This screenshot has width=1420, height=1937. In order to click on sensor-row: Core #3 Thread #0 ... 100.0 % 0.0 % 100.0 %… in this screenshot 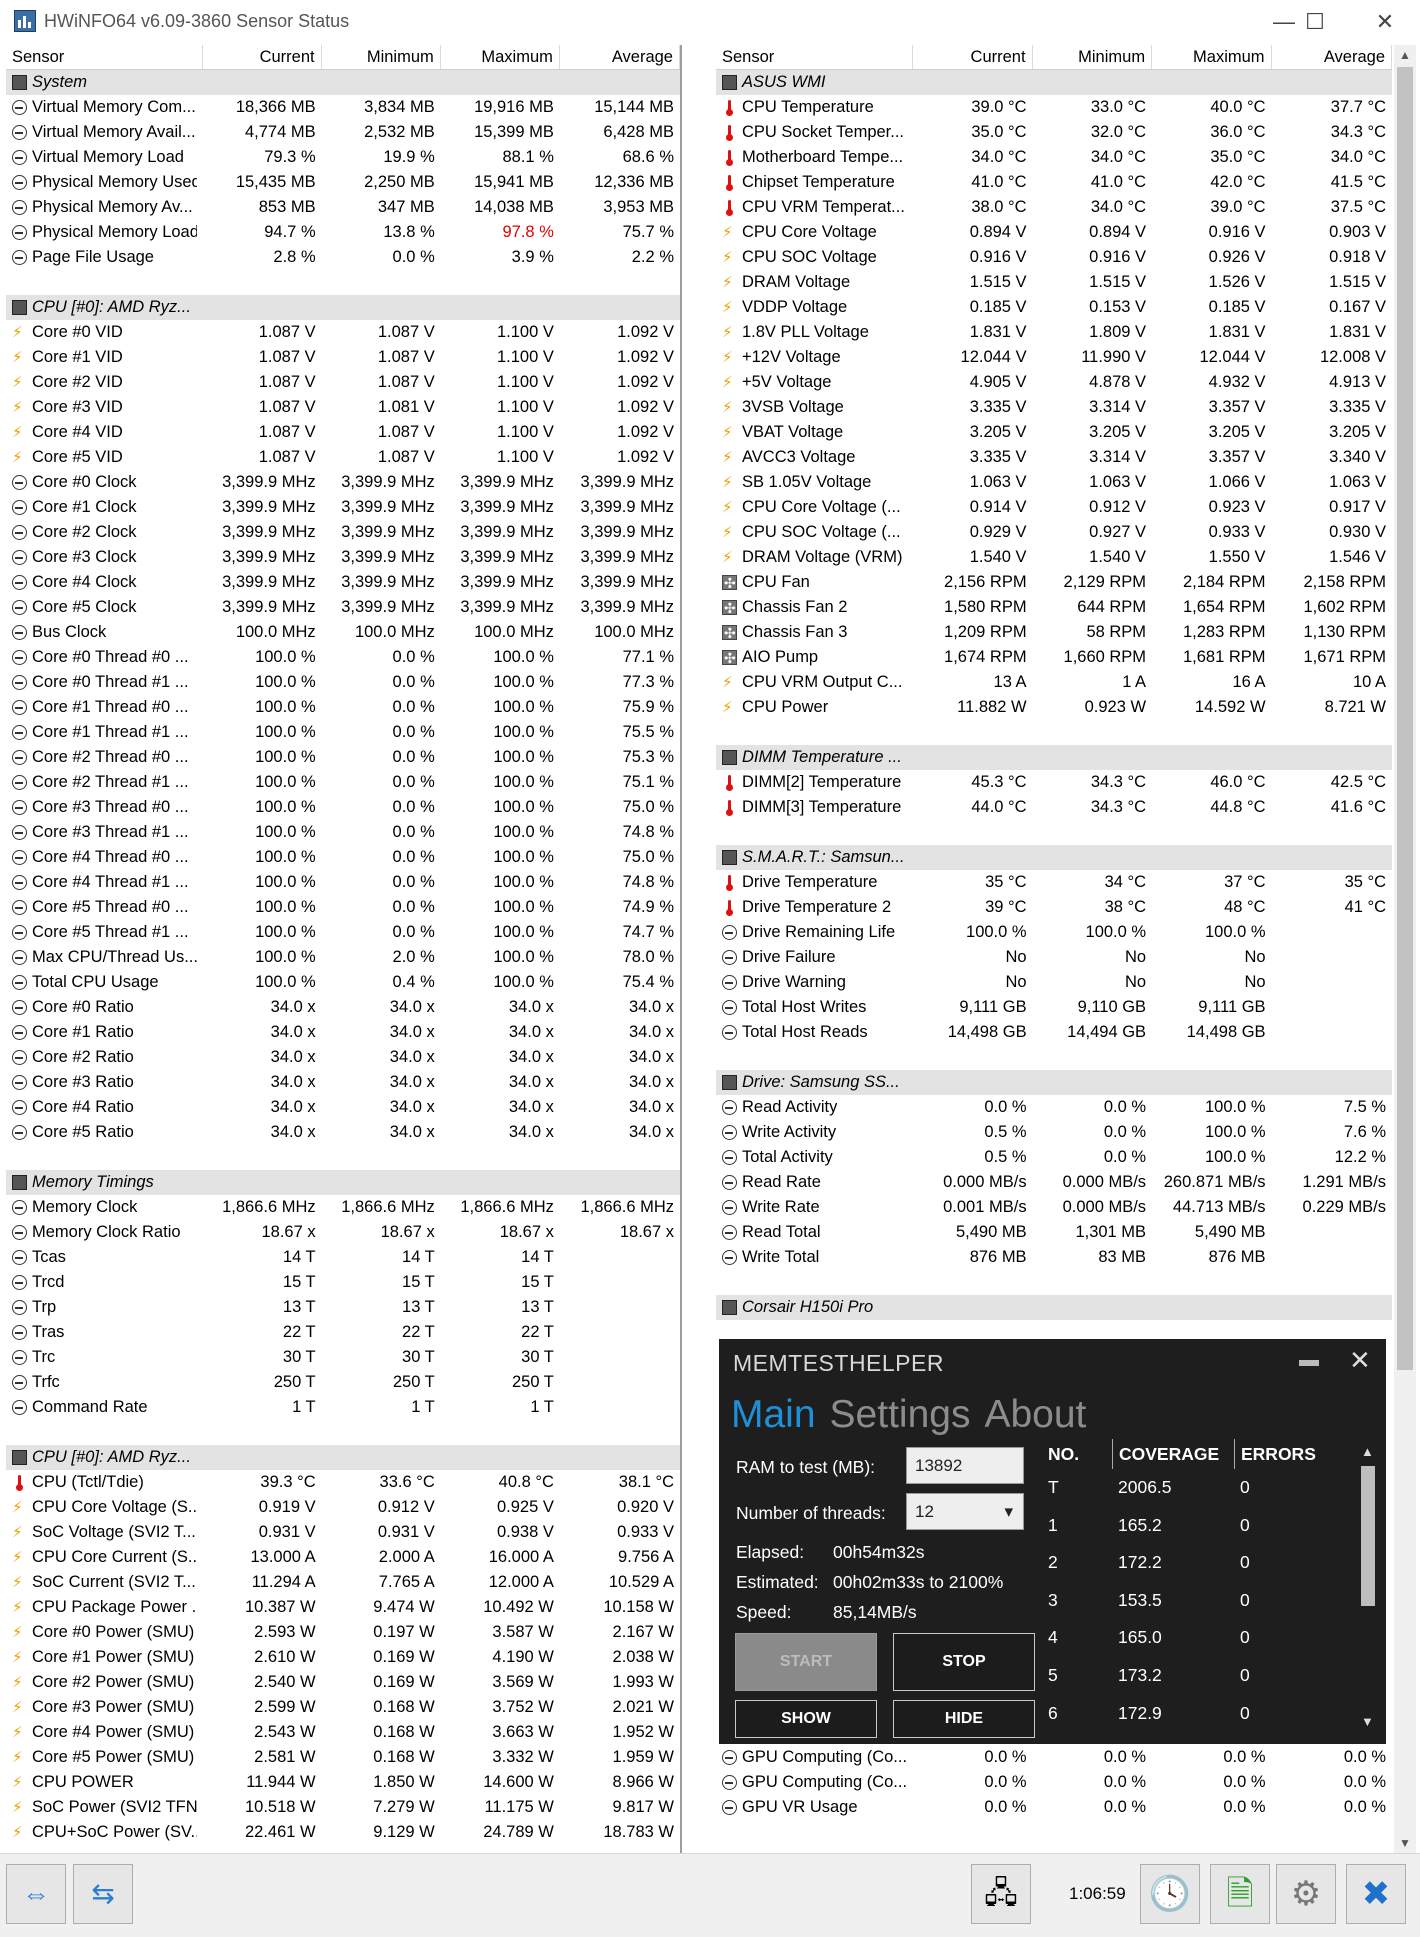, I will do `click(343, 807)`.